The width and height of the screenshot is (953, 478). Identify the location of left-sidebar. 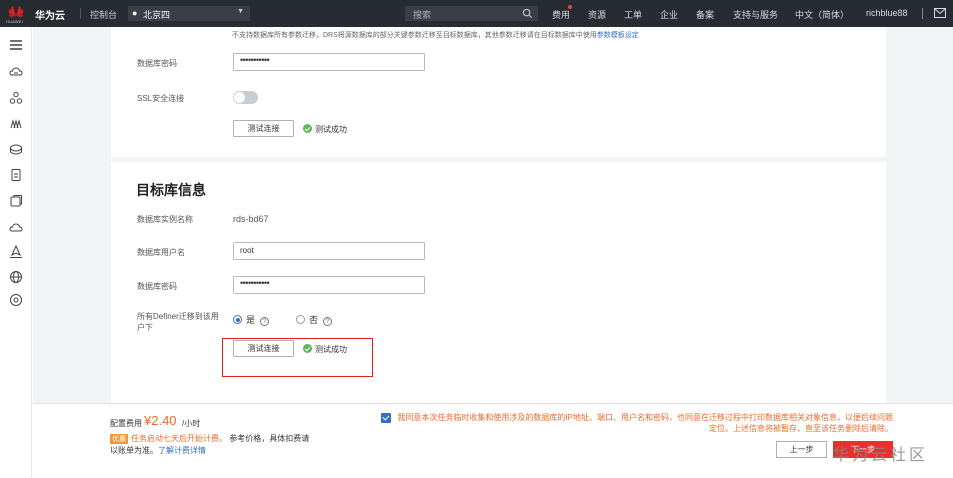
(16, 252).